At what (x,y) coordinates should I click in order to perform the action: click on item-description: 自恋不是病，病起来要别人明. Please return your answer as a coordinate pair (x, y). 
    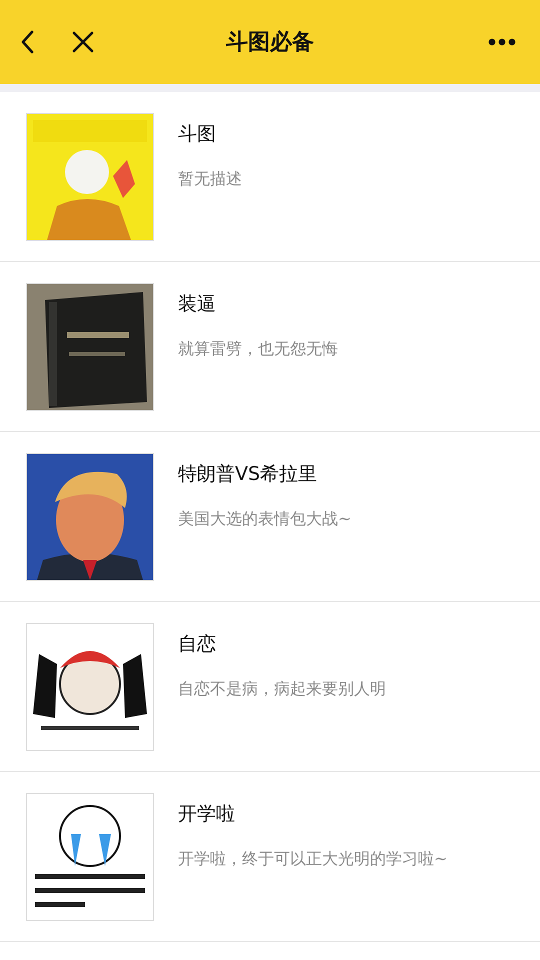
    Looking at the image, I should click on (282, 689).